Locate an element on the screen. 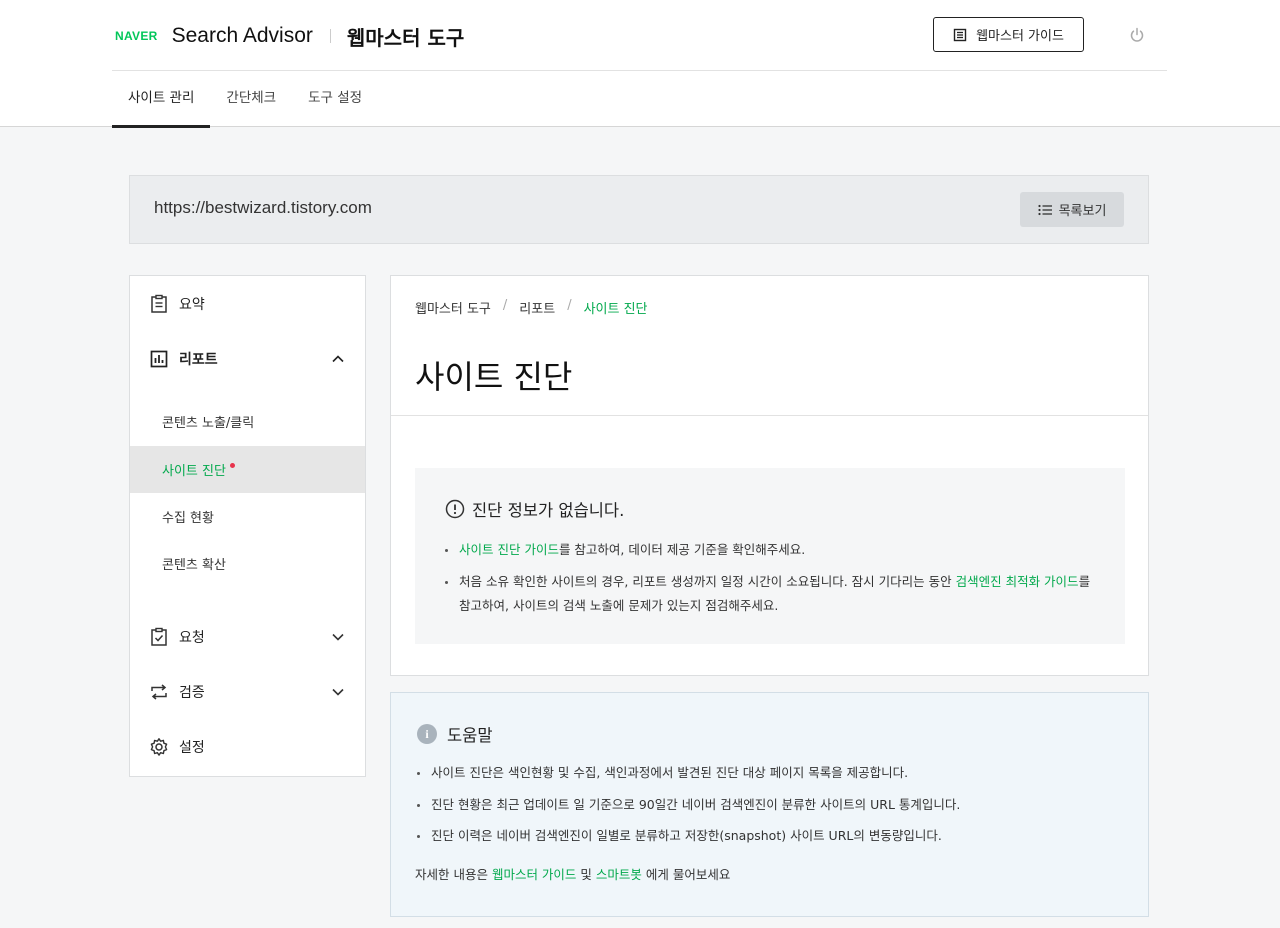  list-icon is located at coordinates (1044, 209).